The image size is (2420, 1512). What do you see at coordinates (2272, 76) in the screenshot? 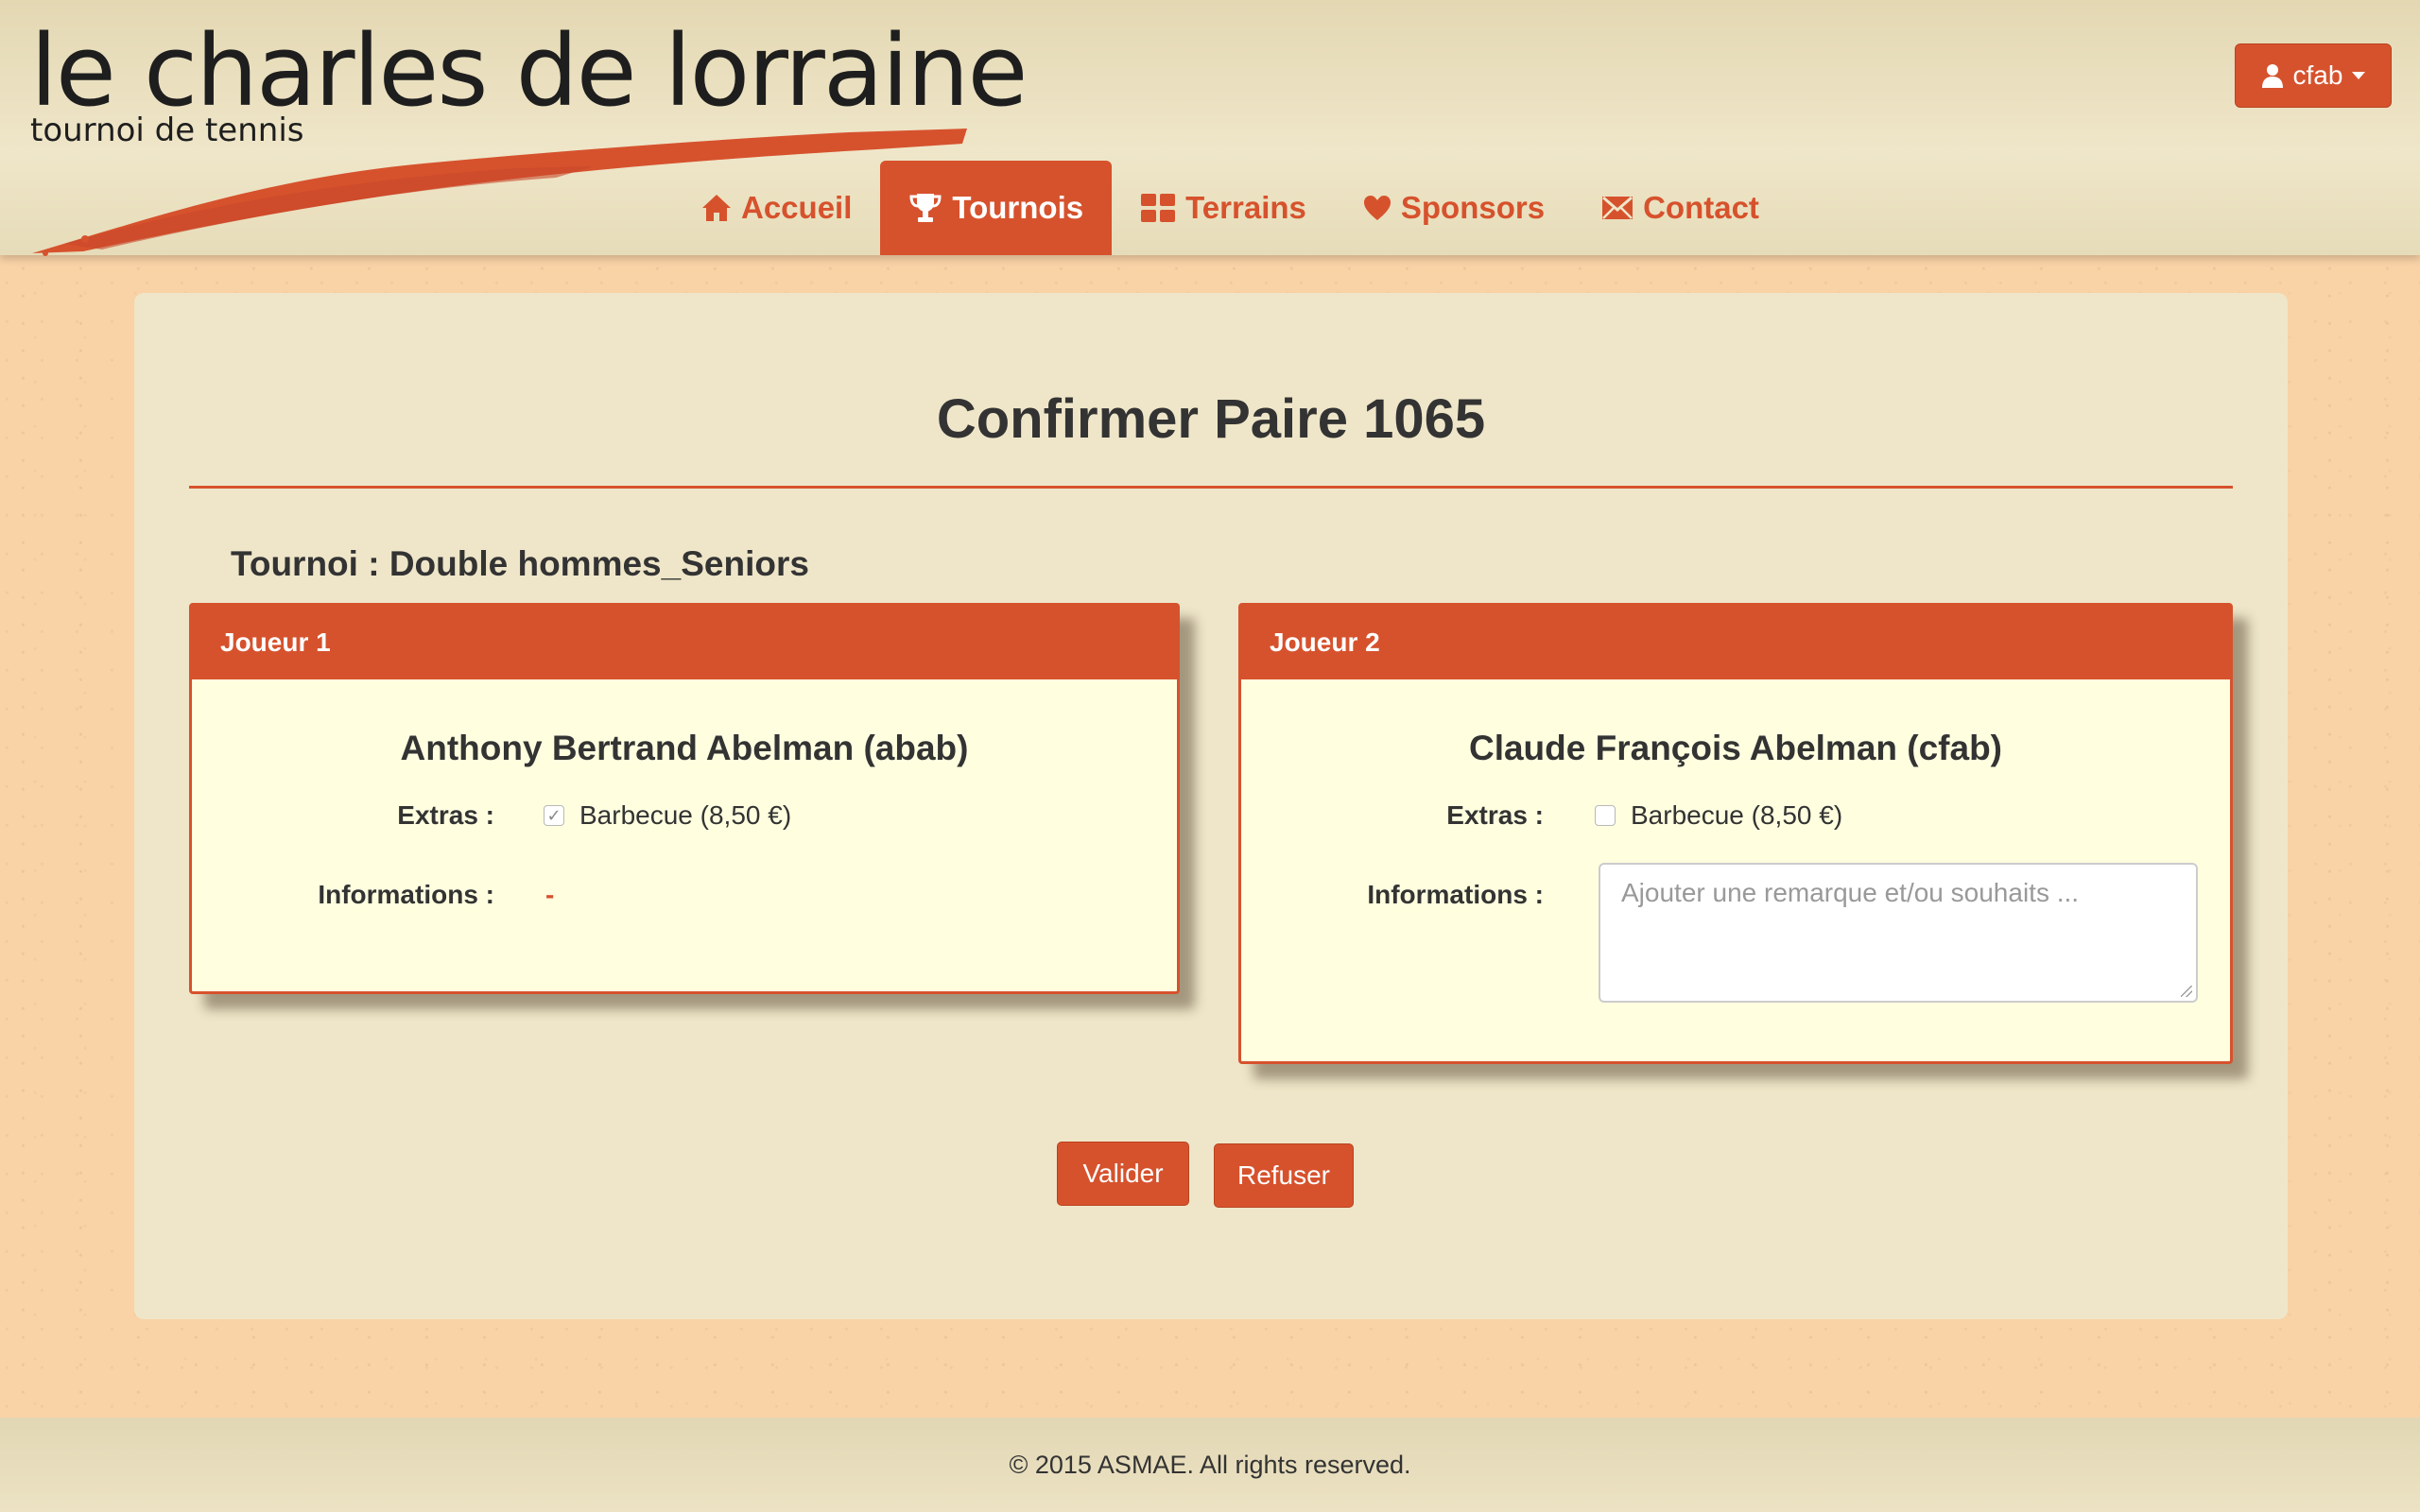
I see `user-icon` at bounding box center [2272, 76].